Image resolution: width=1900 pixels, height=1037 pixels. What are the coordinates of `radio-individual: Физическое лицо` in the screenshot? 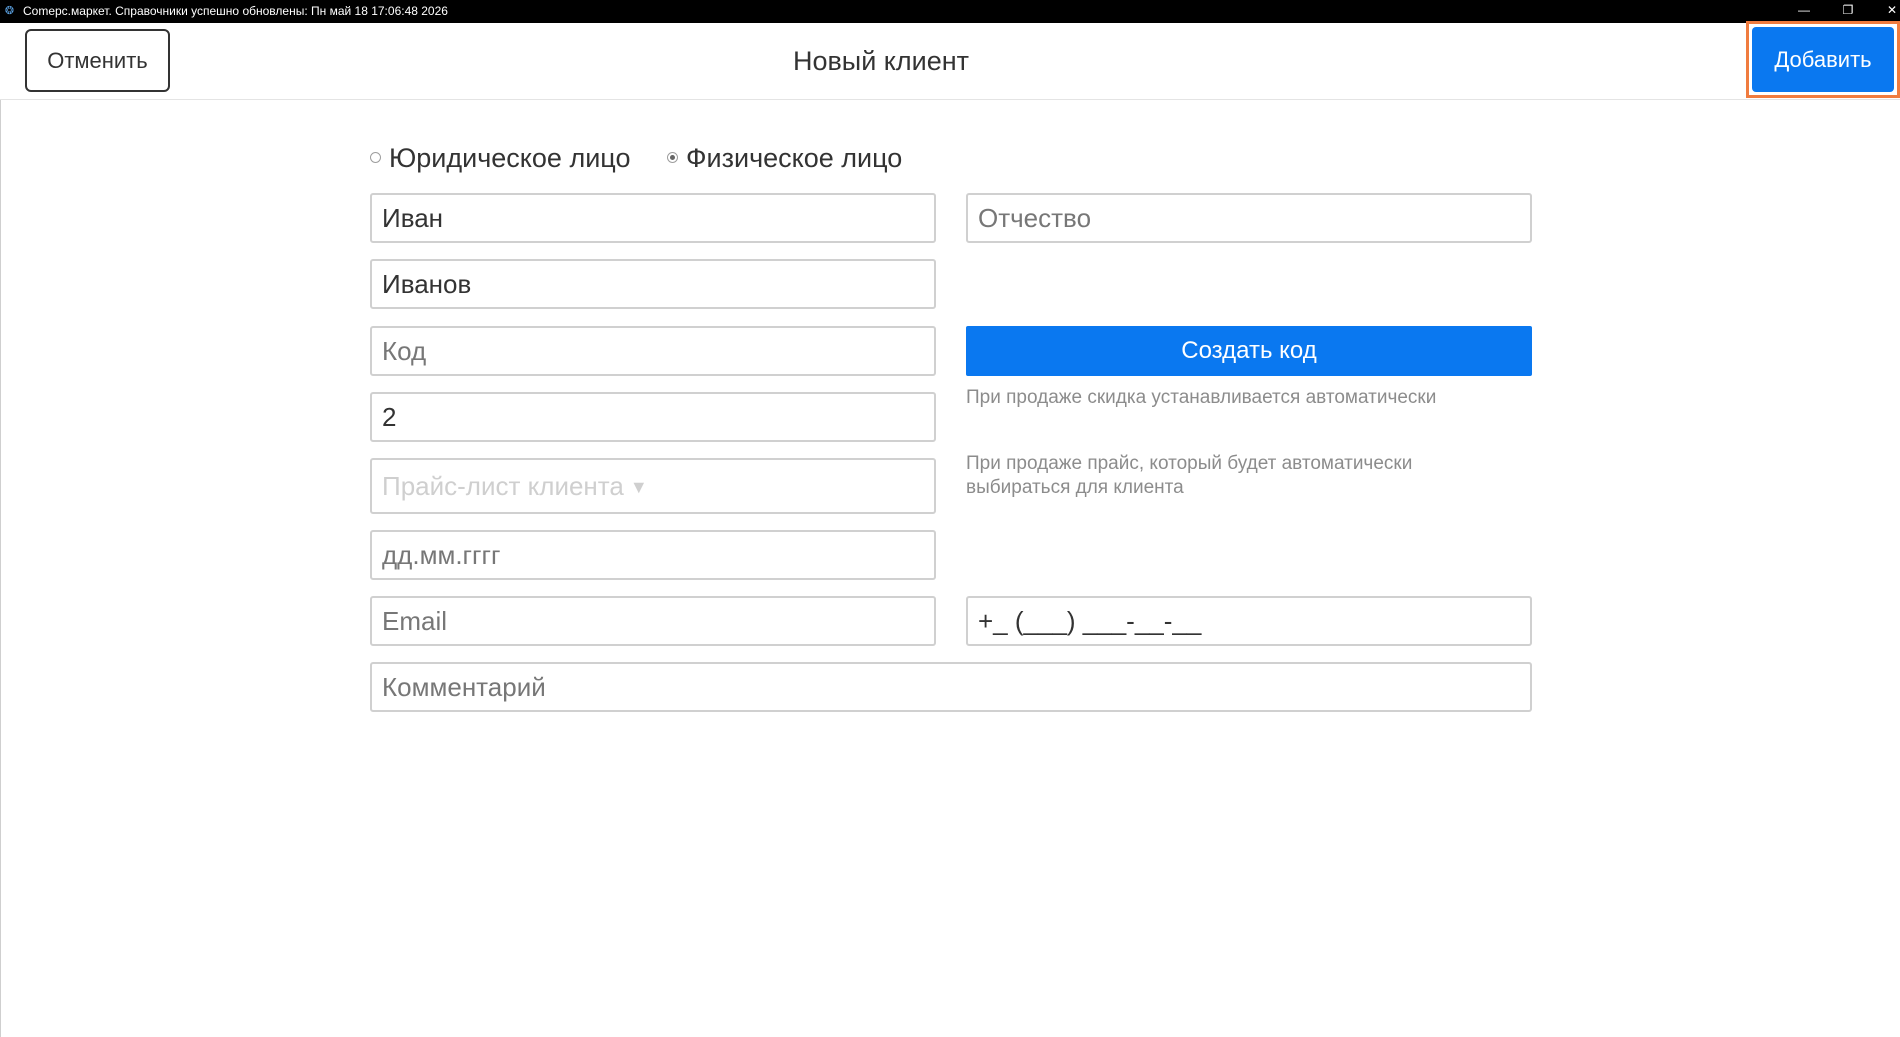 It's located at (784, 158).